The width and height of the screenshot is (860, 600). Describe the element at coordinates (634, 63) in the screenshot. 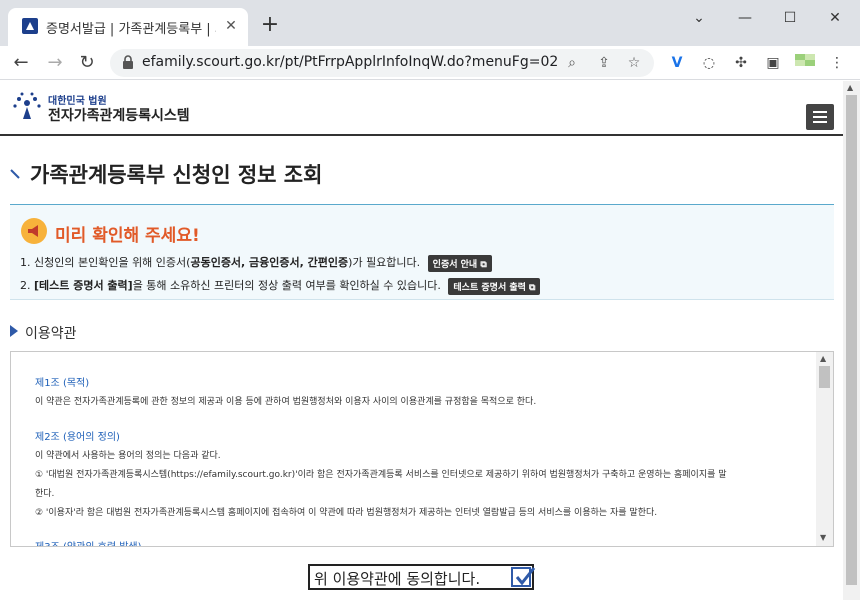

I see `bookmark-star-icon: ☆` at that location.